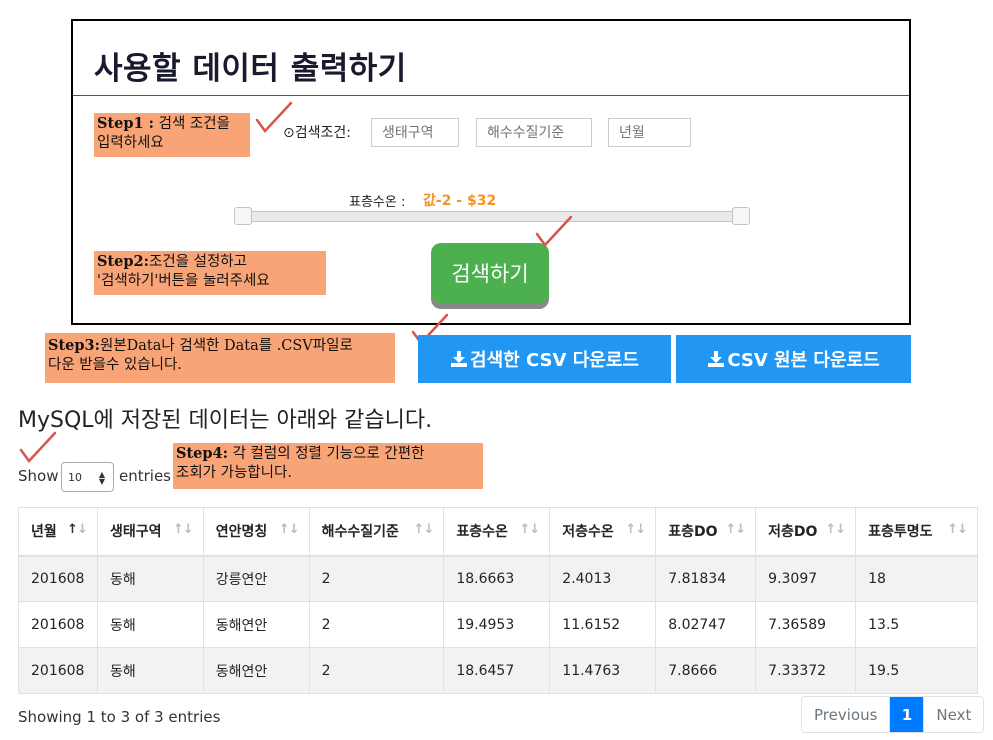  What do you see at coordinates (192, 124) in the screenshot?
I see `step1-text: 검색 조건을` at bounding box center [192, 124].